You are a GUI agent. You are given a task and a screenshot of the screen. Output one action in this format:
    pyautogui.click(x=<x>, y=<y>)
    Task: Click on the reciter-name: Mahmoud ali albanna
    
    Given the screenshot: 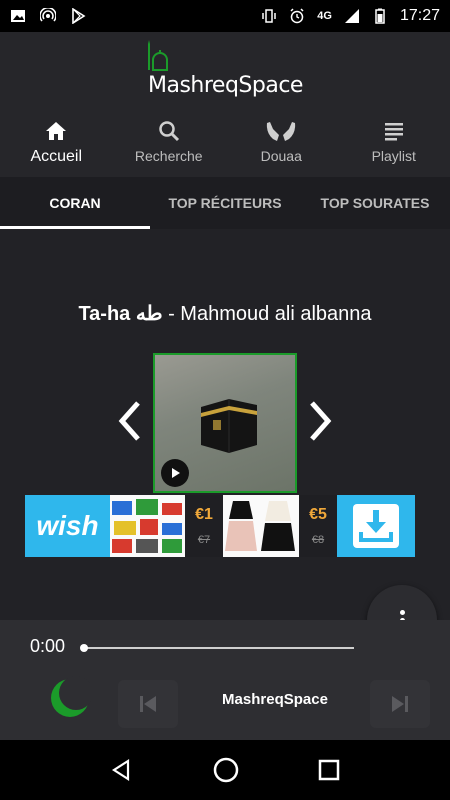 What is the action you would take?
    pyautogui.click(x=276, y=314)
    